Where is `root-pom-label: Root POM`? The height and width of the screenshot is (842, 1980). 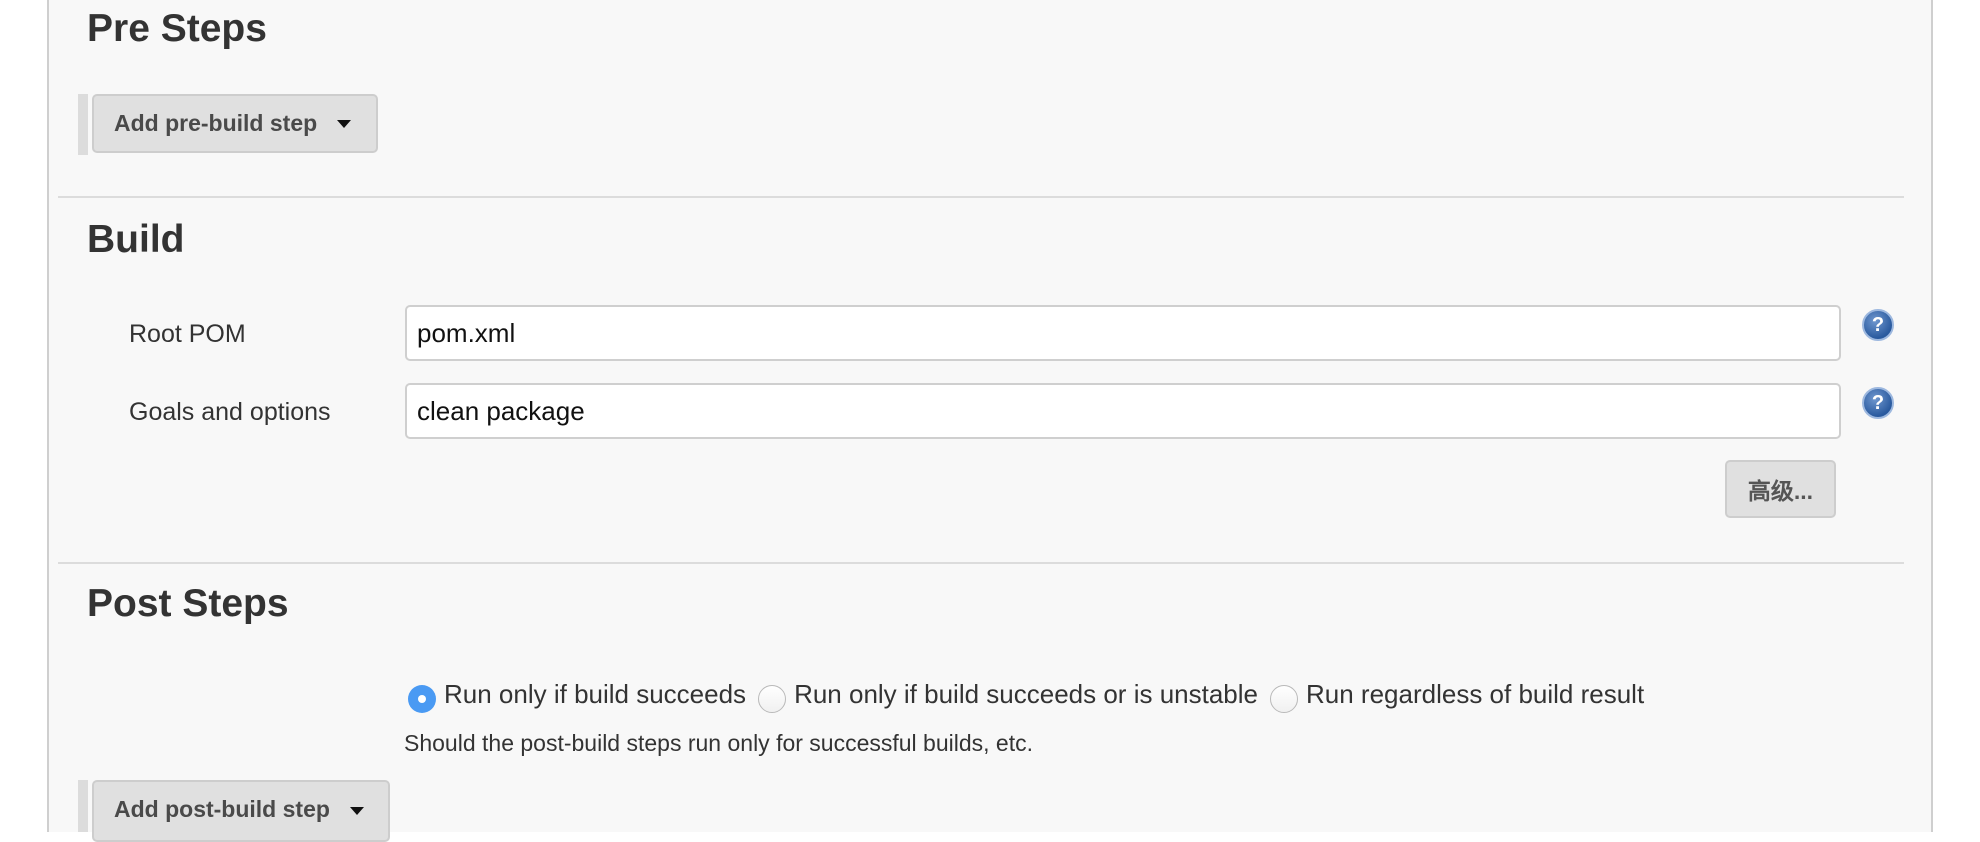
root-pom-label: Root POM is located at coordinates (187, 334).